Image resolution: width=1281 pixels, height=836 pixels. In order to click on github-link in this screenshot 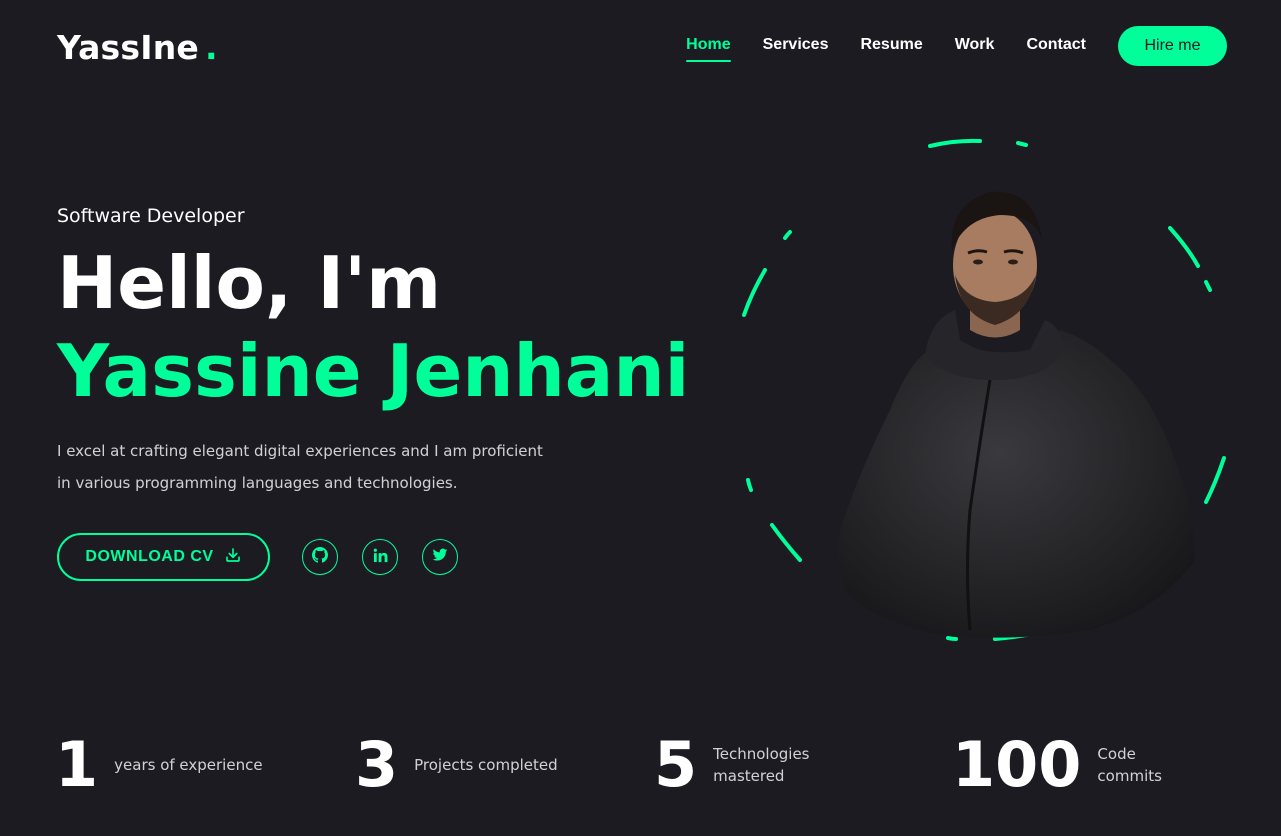, I will do `click(320, 557)`.